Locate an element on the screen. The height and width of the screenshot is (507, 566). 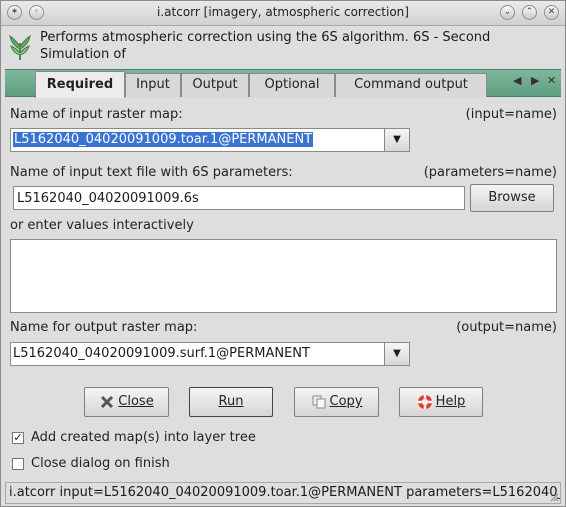
tab-optional: Optional is located at coordinates (292, 85).